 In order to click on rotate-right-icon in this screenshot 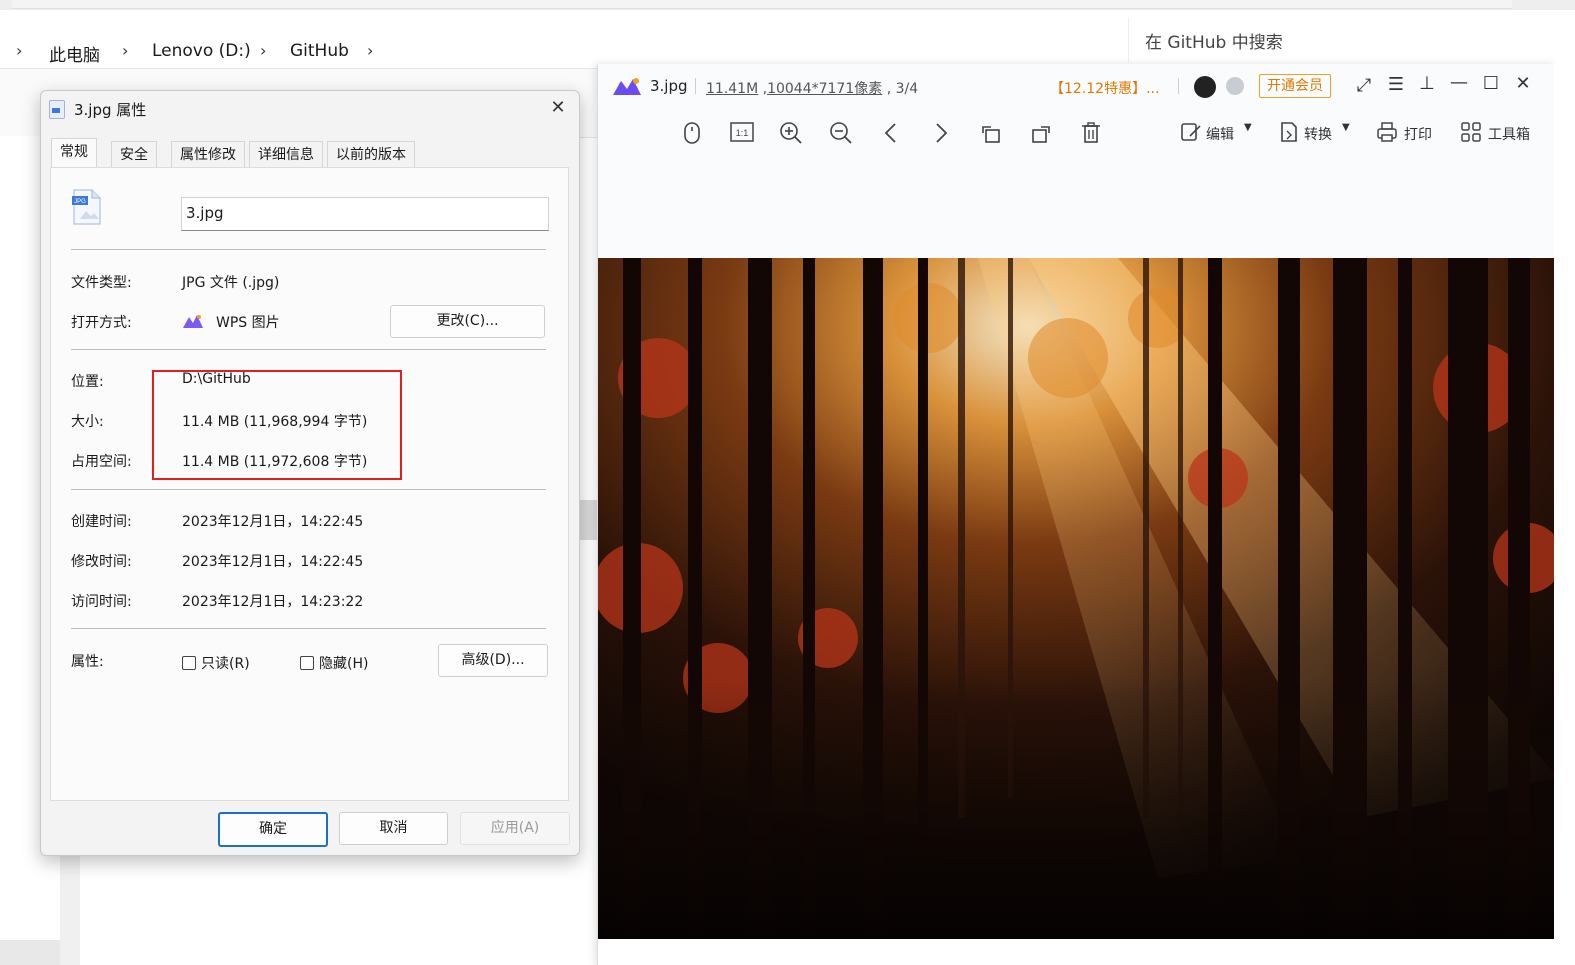, I will do `click(1041, 134)`.